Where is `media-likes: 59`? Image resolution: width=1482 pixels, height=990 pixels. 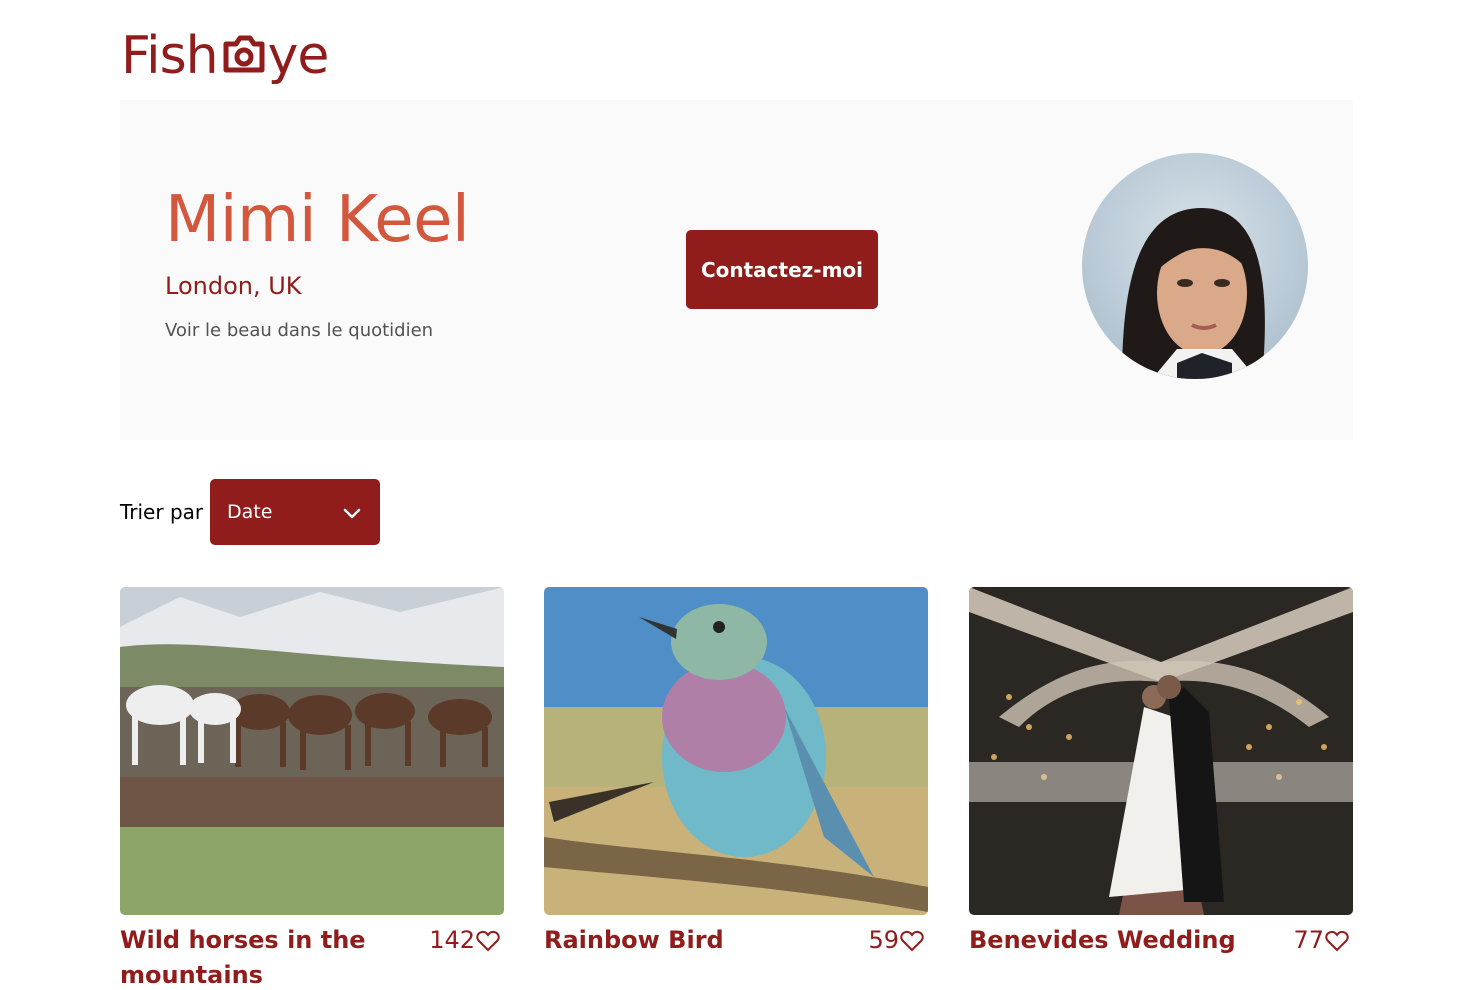 media-likes: 59 is located at coordinates (896, 940).